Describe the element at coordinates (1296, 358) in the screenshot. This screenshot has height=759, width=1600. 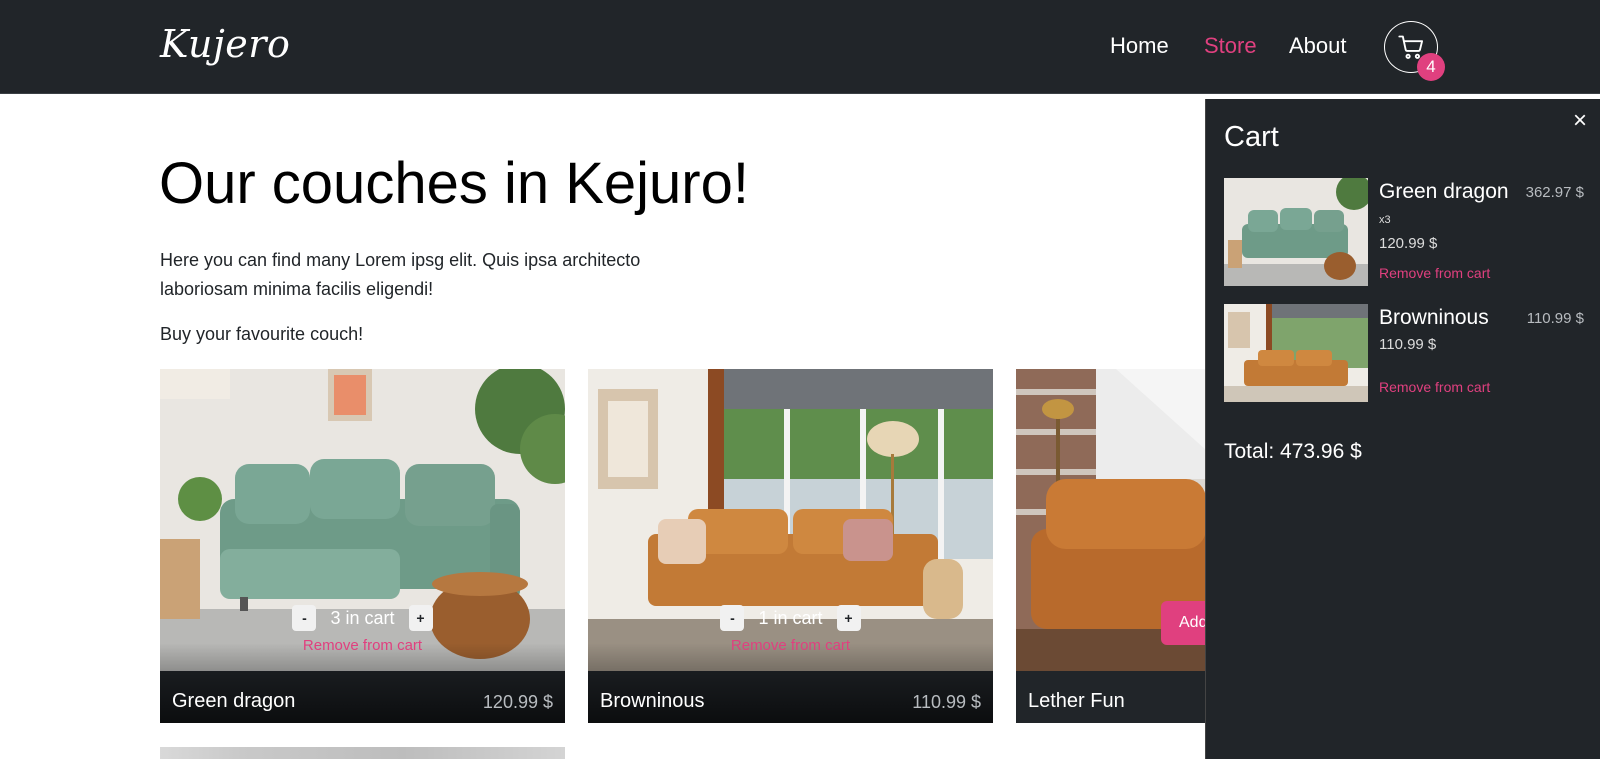
I see `cart-item-image-brown-sofa` at that location.